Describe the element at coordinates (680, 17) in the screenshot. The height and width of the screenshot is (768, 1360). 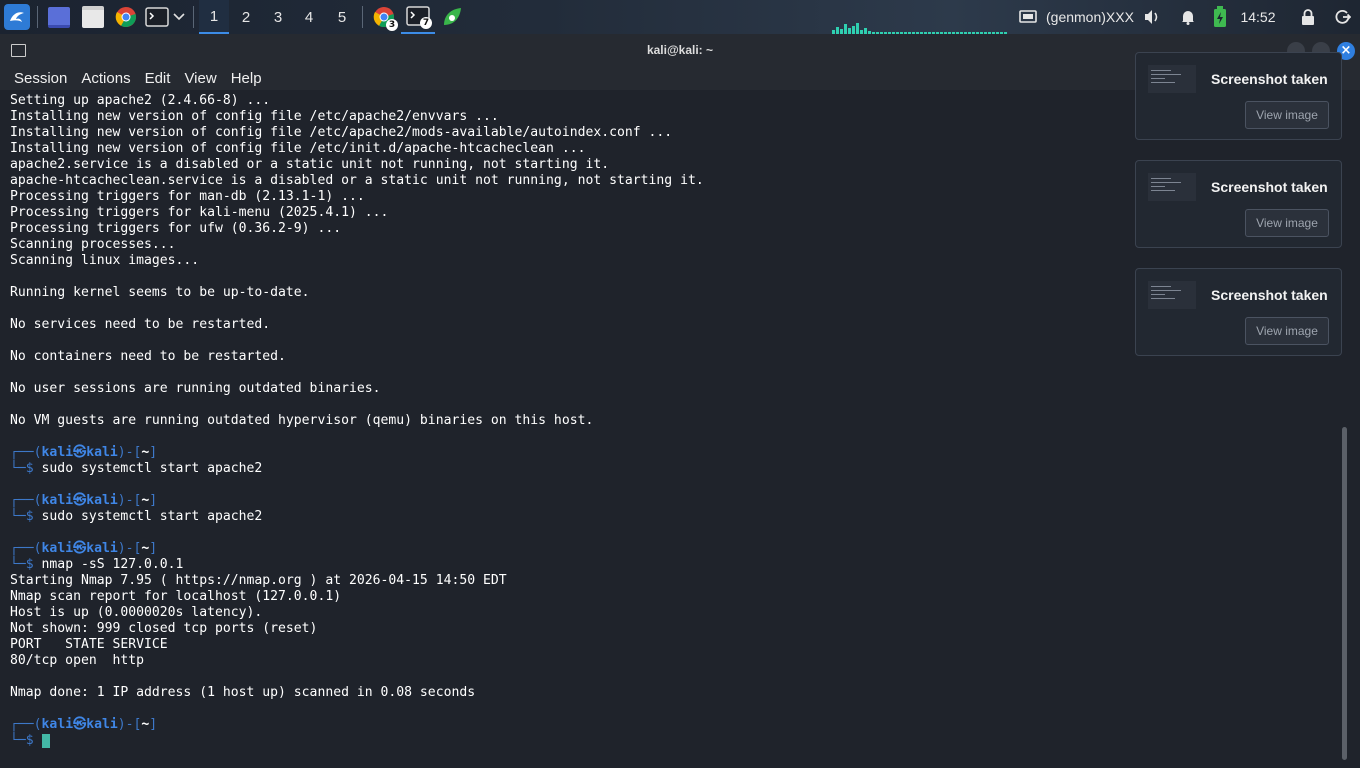
I see `top-panel: 1 2 3 4 5 3 7 (genmon)XXX 14:52` at that location.